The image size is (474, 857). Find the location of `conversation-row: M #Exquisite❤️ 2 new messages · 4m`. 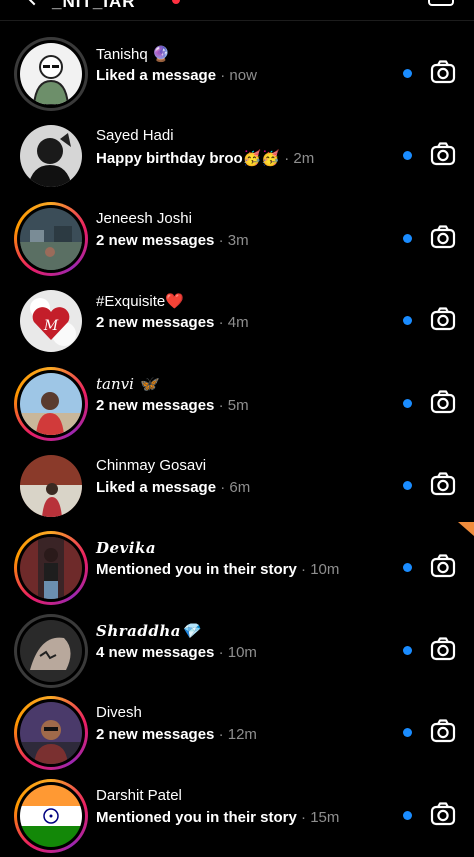

conversation-row: M #Exquisite❤️ 2 new messages · 4m is located at coordinates (237, 321).